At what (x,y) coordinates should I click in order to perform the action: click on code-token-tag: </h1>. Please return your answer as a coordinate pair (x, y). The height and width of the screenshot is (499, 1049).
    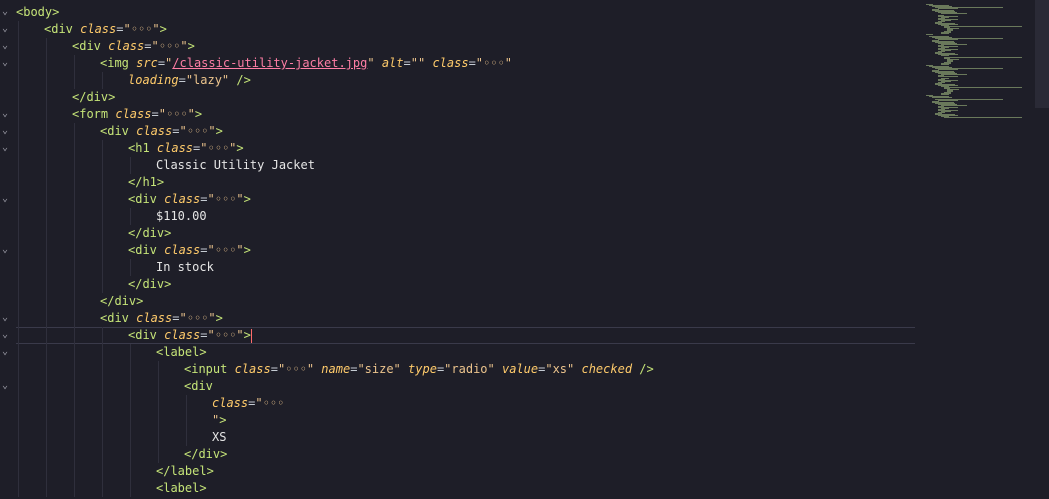
    Looking at the image, I should click on (146, 182).